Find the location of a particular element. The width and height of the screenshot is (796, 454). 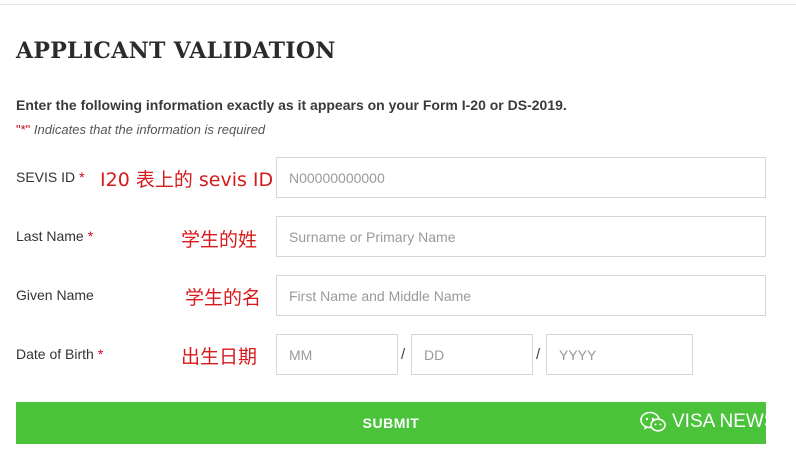

watermark: VISA NEWS is located at coordinates (708, 422).